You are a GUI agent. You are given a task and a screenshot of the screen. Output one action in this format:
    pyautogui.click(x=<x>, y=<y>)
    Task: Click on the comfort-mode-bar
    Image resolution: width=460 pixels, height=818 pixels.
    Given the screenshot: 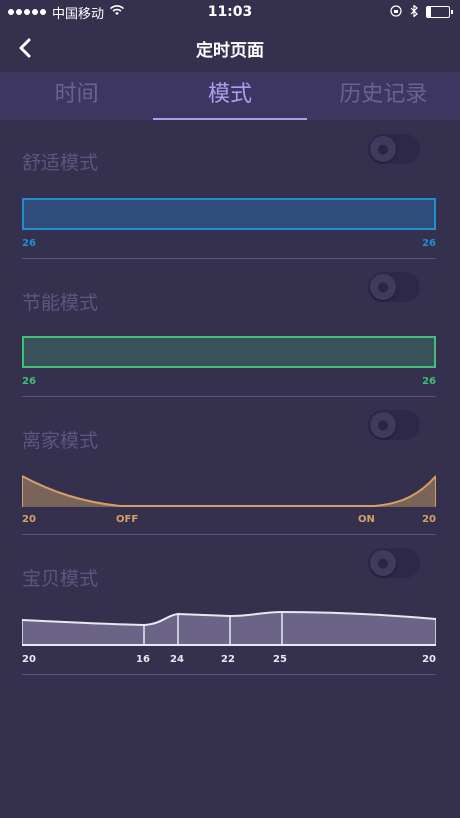 What is the action you would take?
    pyautogui.click(x=229, y=214)
    